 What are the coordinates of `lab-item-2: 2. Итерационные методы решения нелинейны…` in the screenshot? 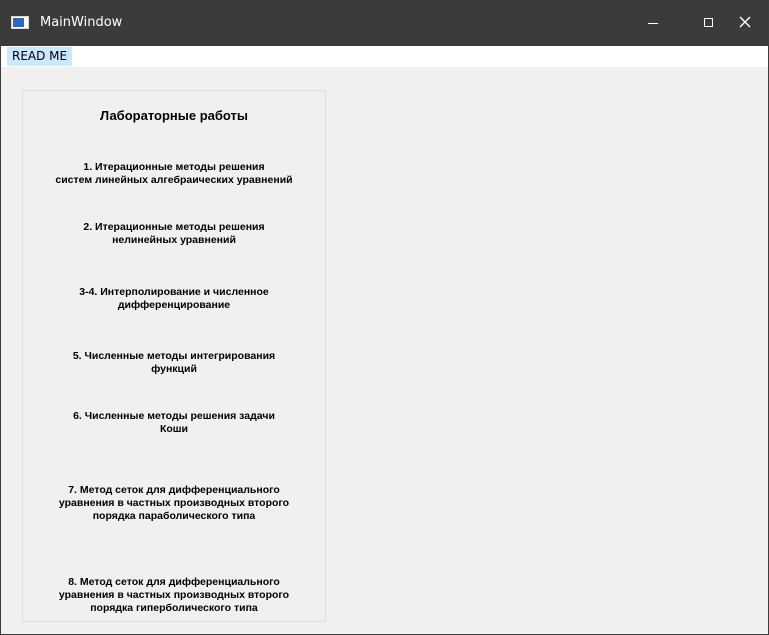 It's located at (174, 234).